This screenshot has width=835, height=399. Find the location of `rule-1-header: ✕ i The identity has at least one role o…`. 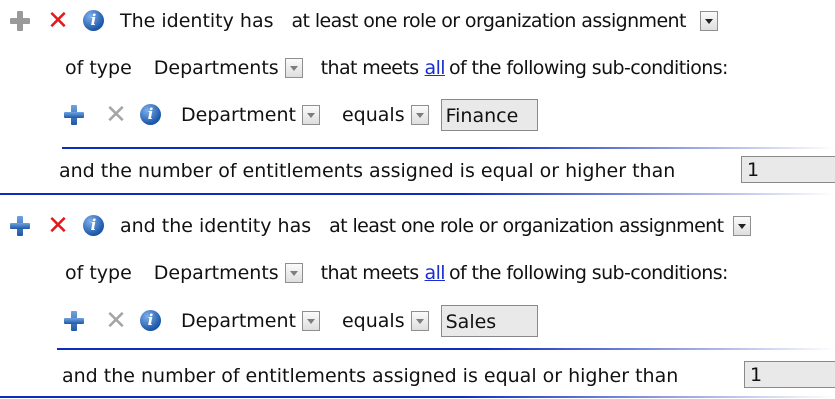

rule-1-header: ✕ i The identity has at least one role o… is located at coordinates (363, 21).